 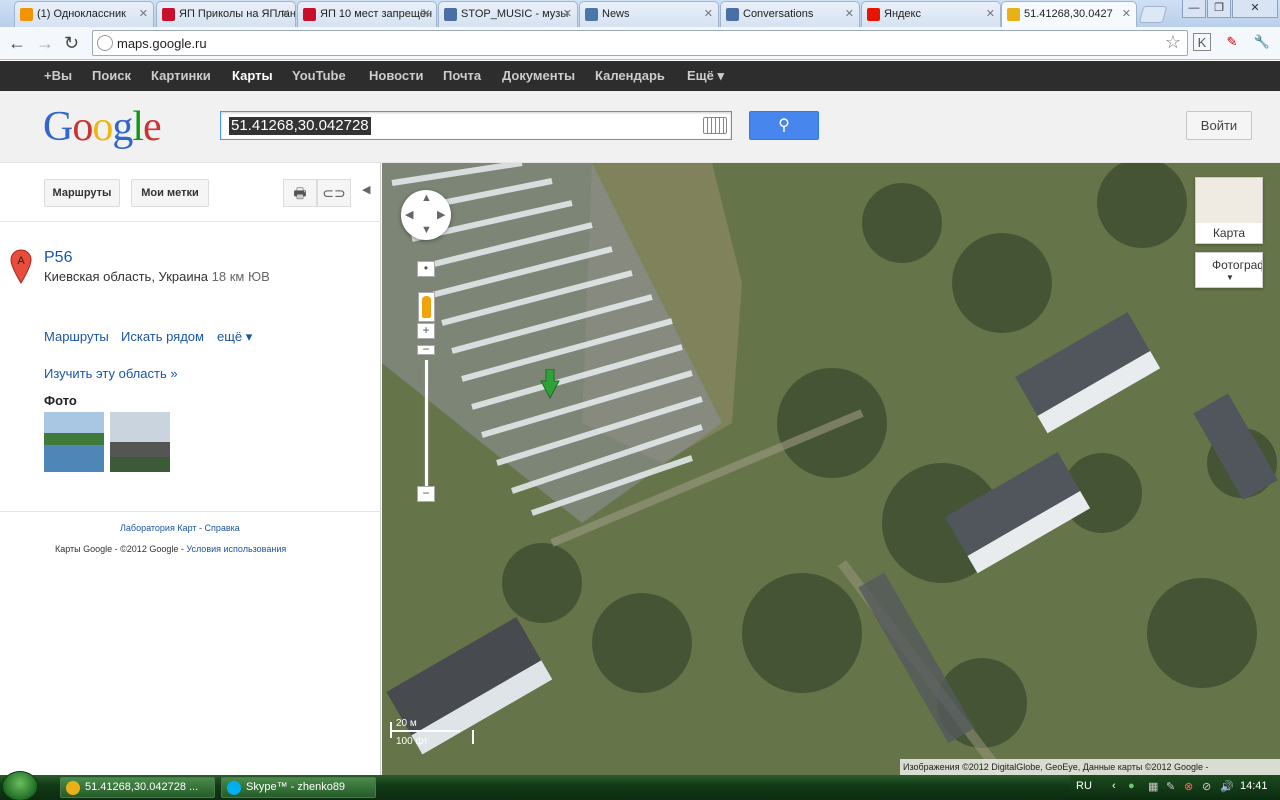 What do you see at coordinates (1229, 210) in the screenshot?
I see `maptype-map-button: Карта` at bounding box center [1229, 210].